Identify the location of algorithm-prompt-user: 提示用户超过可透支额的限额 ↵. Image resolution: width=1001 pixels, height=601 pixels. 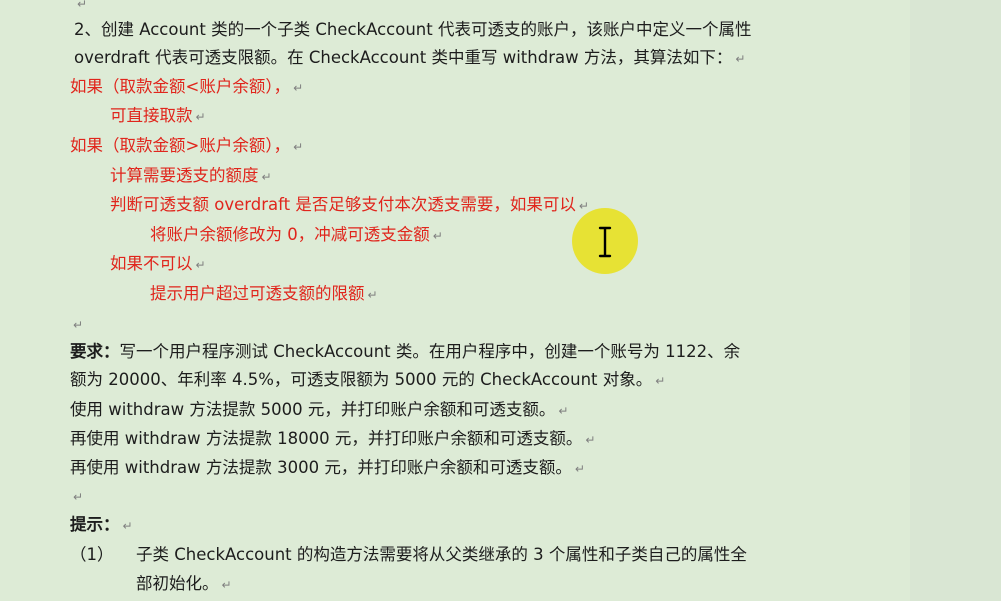
(264, 294).